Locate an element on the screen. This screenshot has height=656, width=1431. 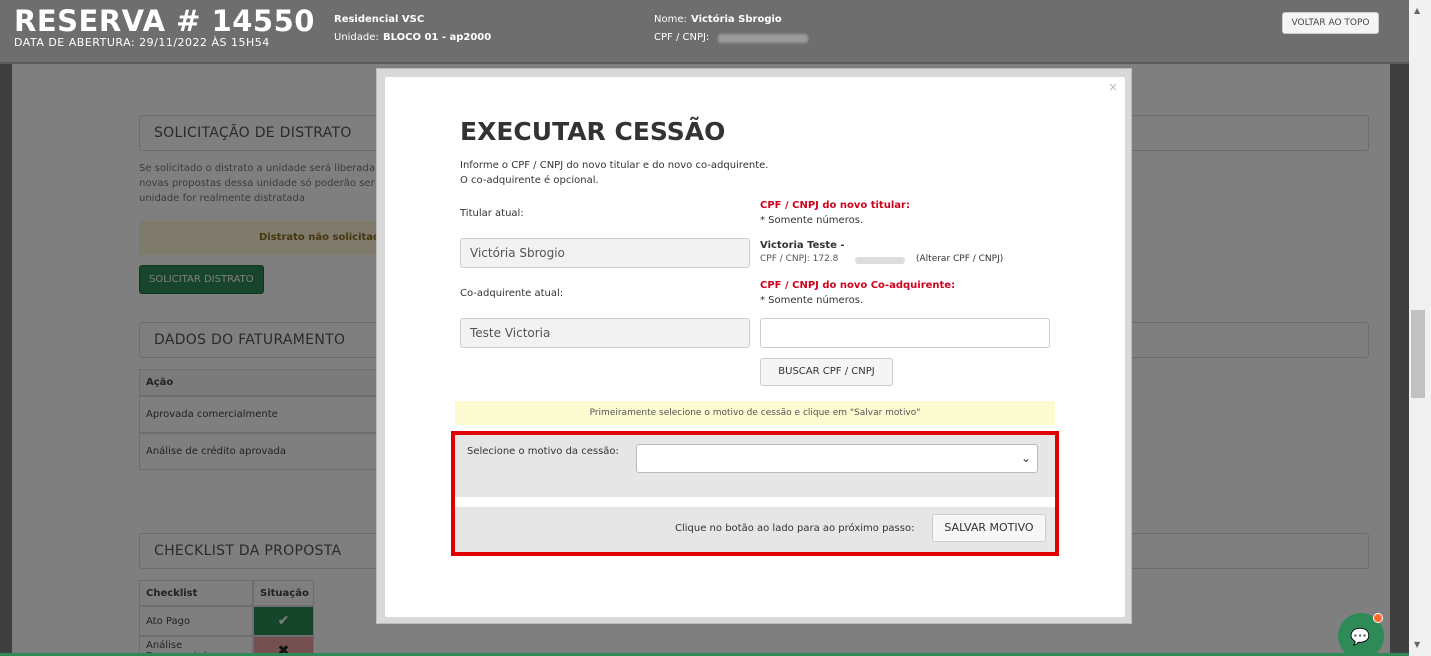
cpf-label: CPF / CNPJ: is located at coordinates (682, 37).